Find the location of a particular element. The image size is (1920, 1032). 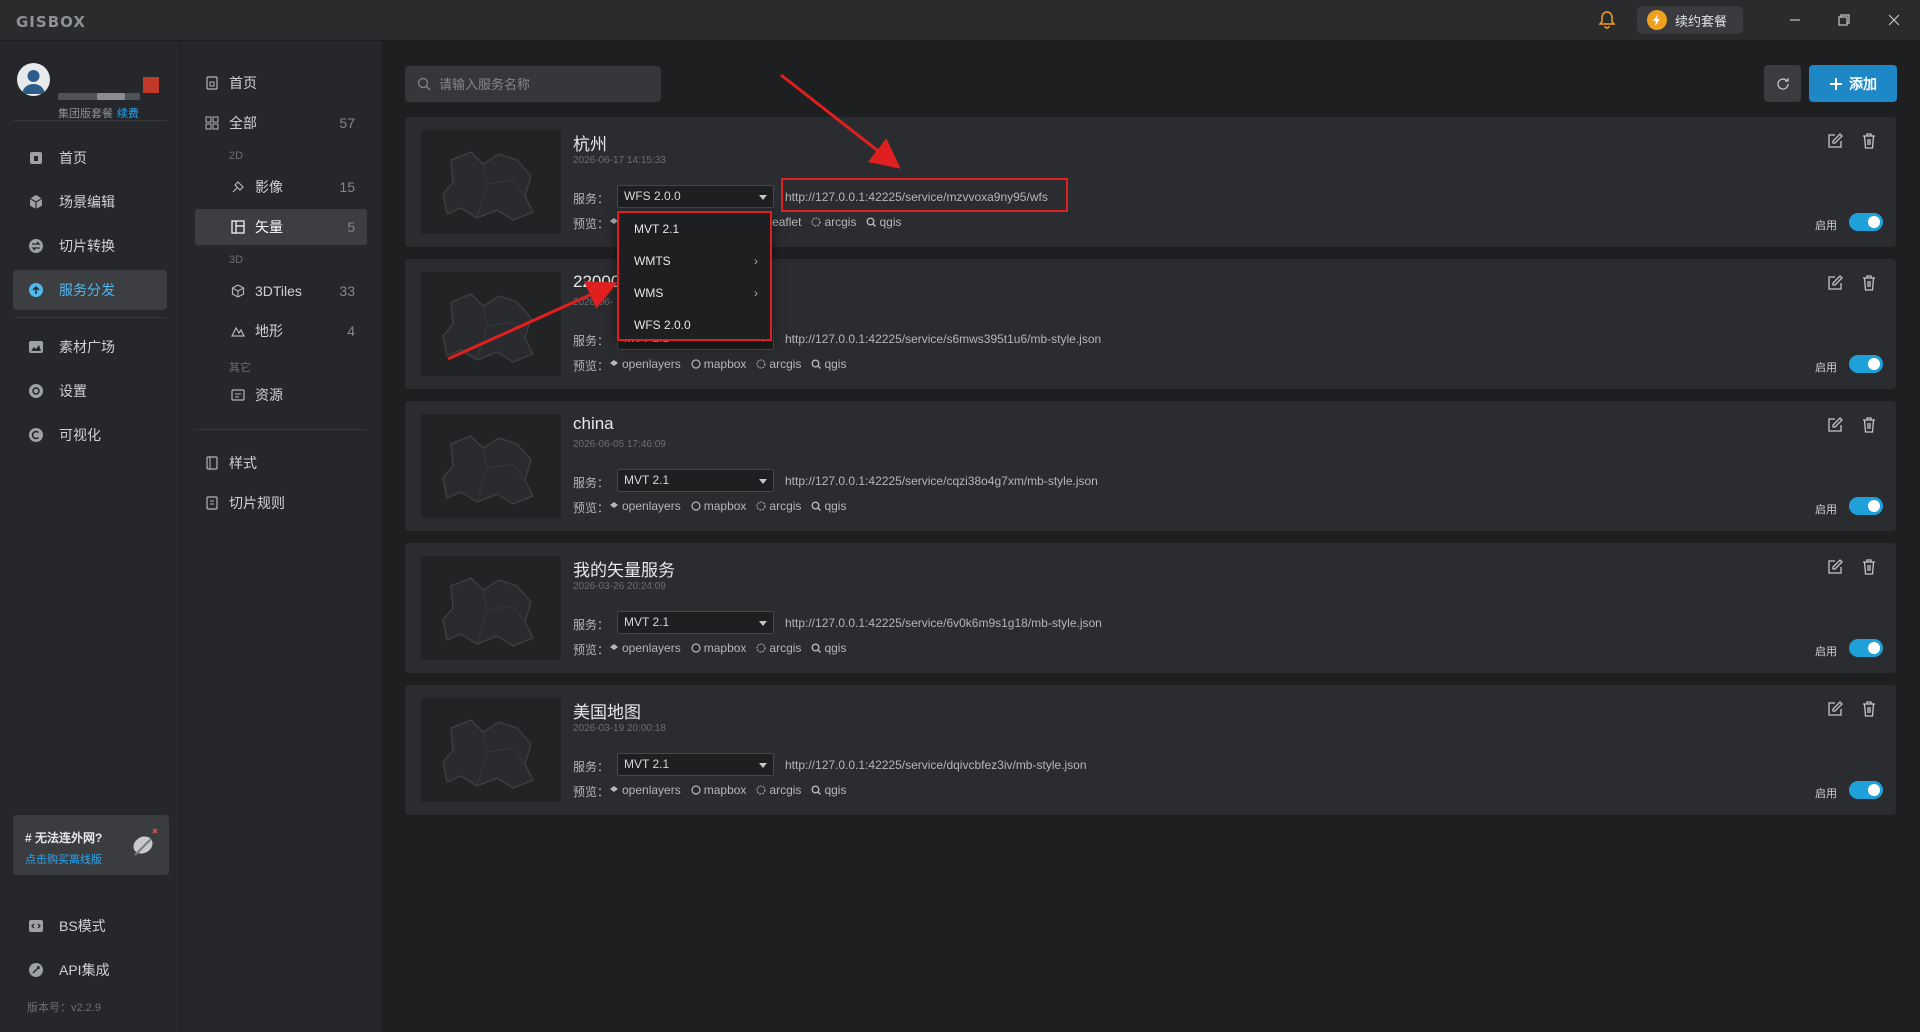

subnav-home: 首页 is located at coordinates (281, 83).